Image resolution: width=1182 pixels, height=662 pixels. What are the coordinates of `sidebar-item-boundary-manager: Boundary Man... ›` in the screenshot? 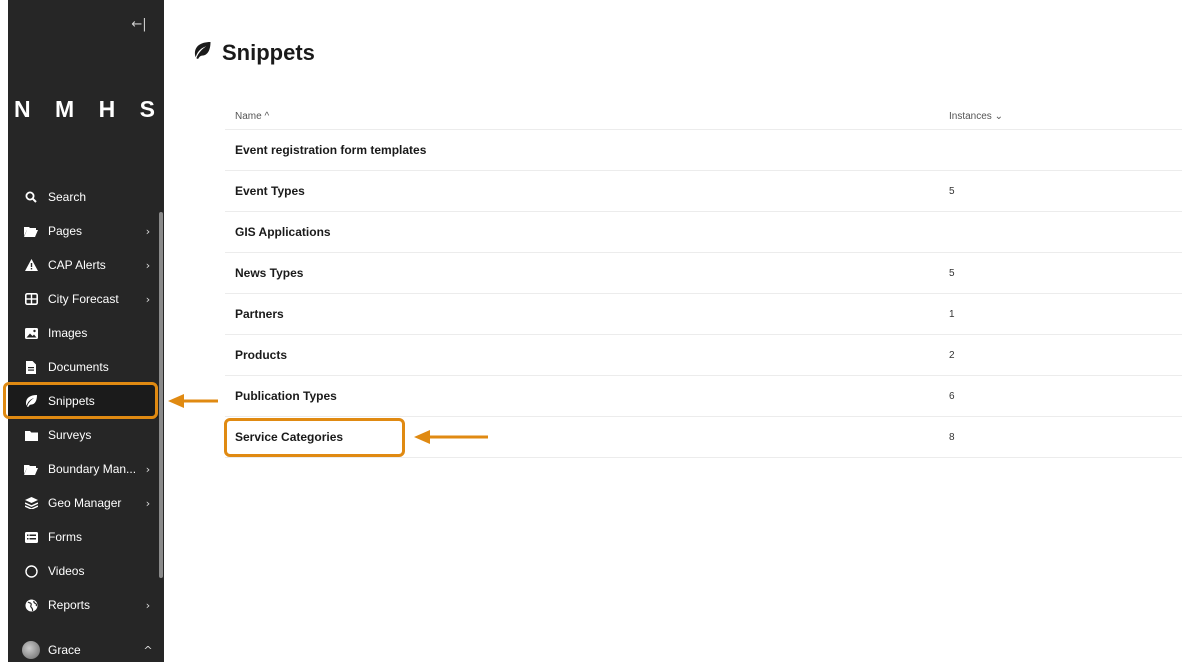 It's located at (83, 469).